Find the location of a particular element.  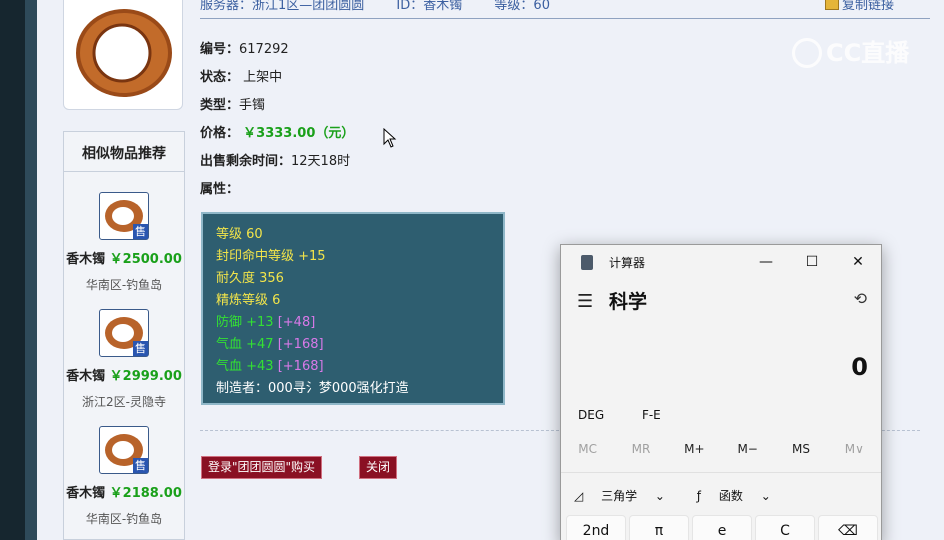

attr-defense-bonus: [+48] is located at coordinates (296, 322).